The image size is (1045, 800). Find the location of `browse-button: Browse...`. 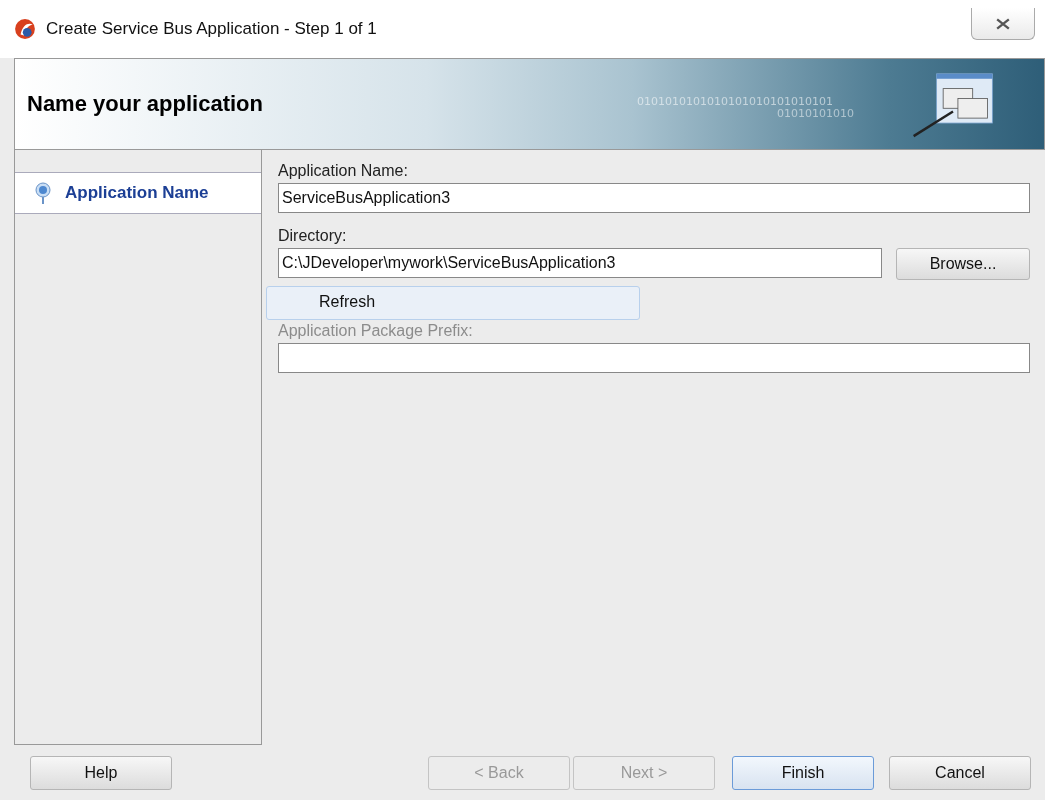

browse-button: Browse... is located at coordinates (963, 264).